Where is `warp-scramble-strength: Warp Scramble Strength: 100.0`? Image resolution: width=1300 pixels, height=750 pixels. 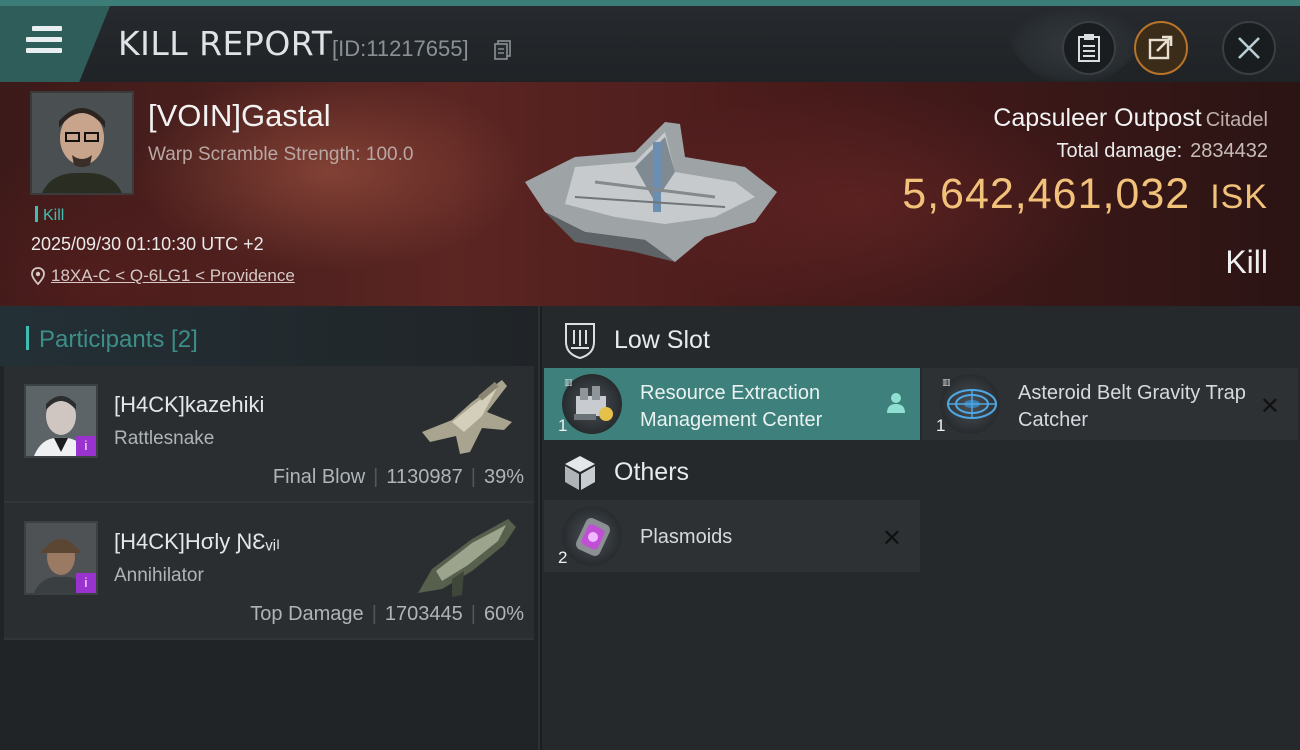
warp-scramble-strength: Warp Scramble Strength: 100.0 is located at coordinates (281, 154).